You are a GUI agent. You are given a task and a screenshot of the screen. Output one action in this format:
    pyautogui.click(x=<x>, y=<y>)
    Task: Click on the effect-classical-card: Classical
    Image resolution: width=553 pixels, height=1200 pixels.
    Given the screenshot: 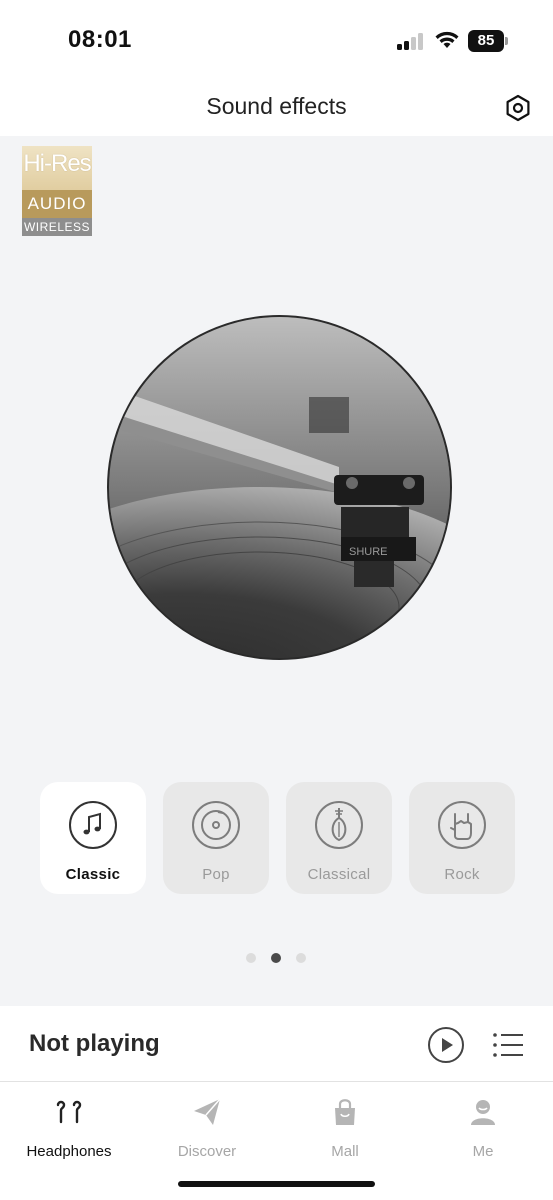 What is the action you would take?
    pyautogui.click(x=339, y=838)
    